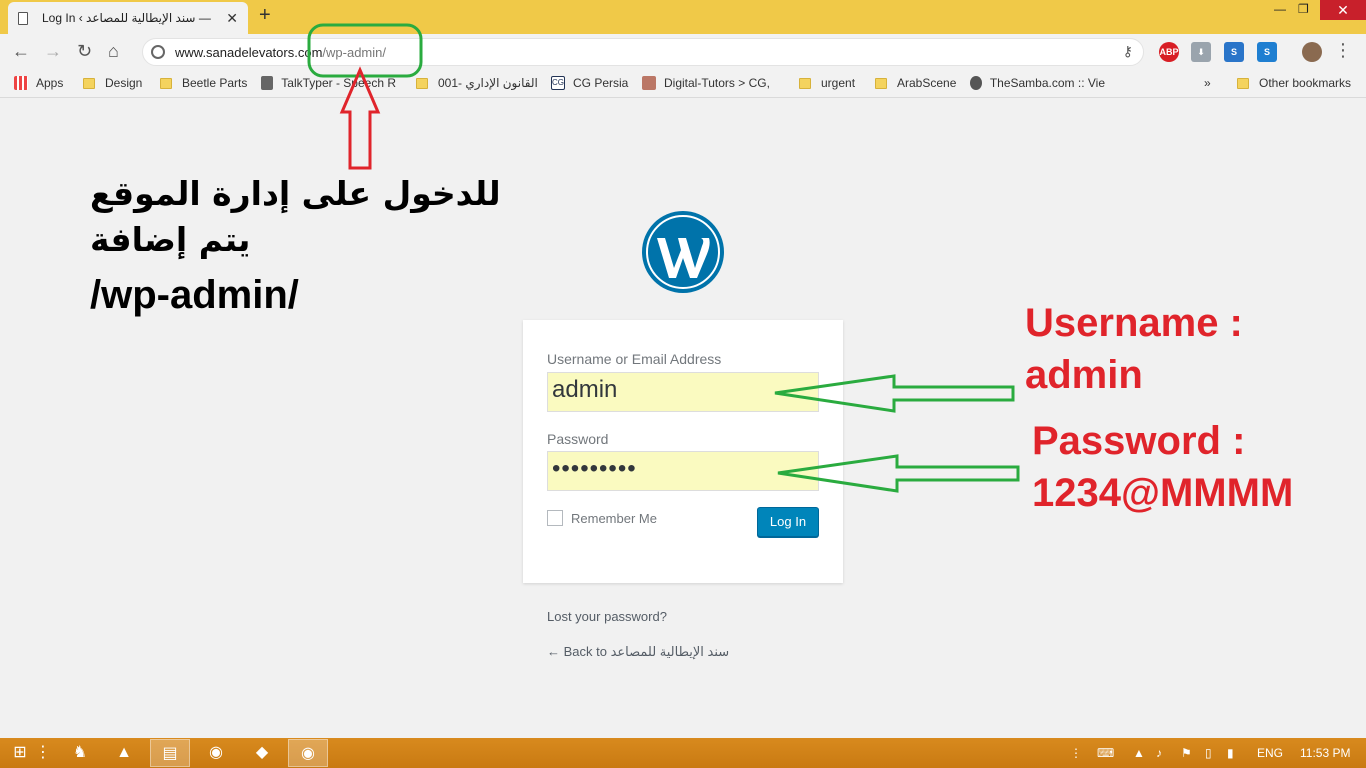  I want to click on bookmark-digital-tutors: Digital-Tutors > CG,, so click(712, 83).